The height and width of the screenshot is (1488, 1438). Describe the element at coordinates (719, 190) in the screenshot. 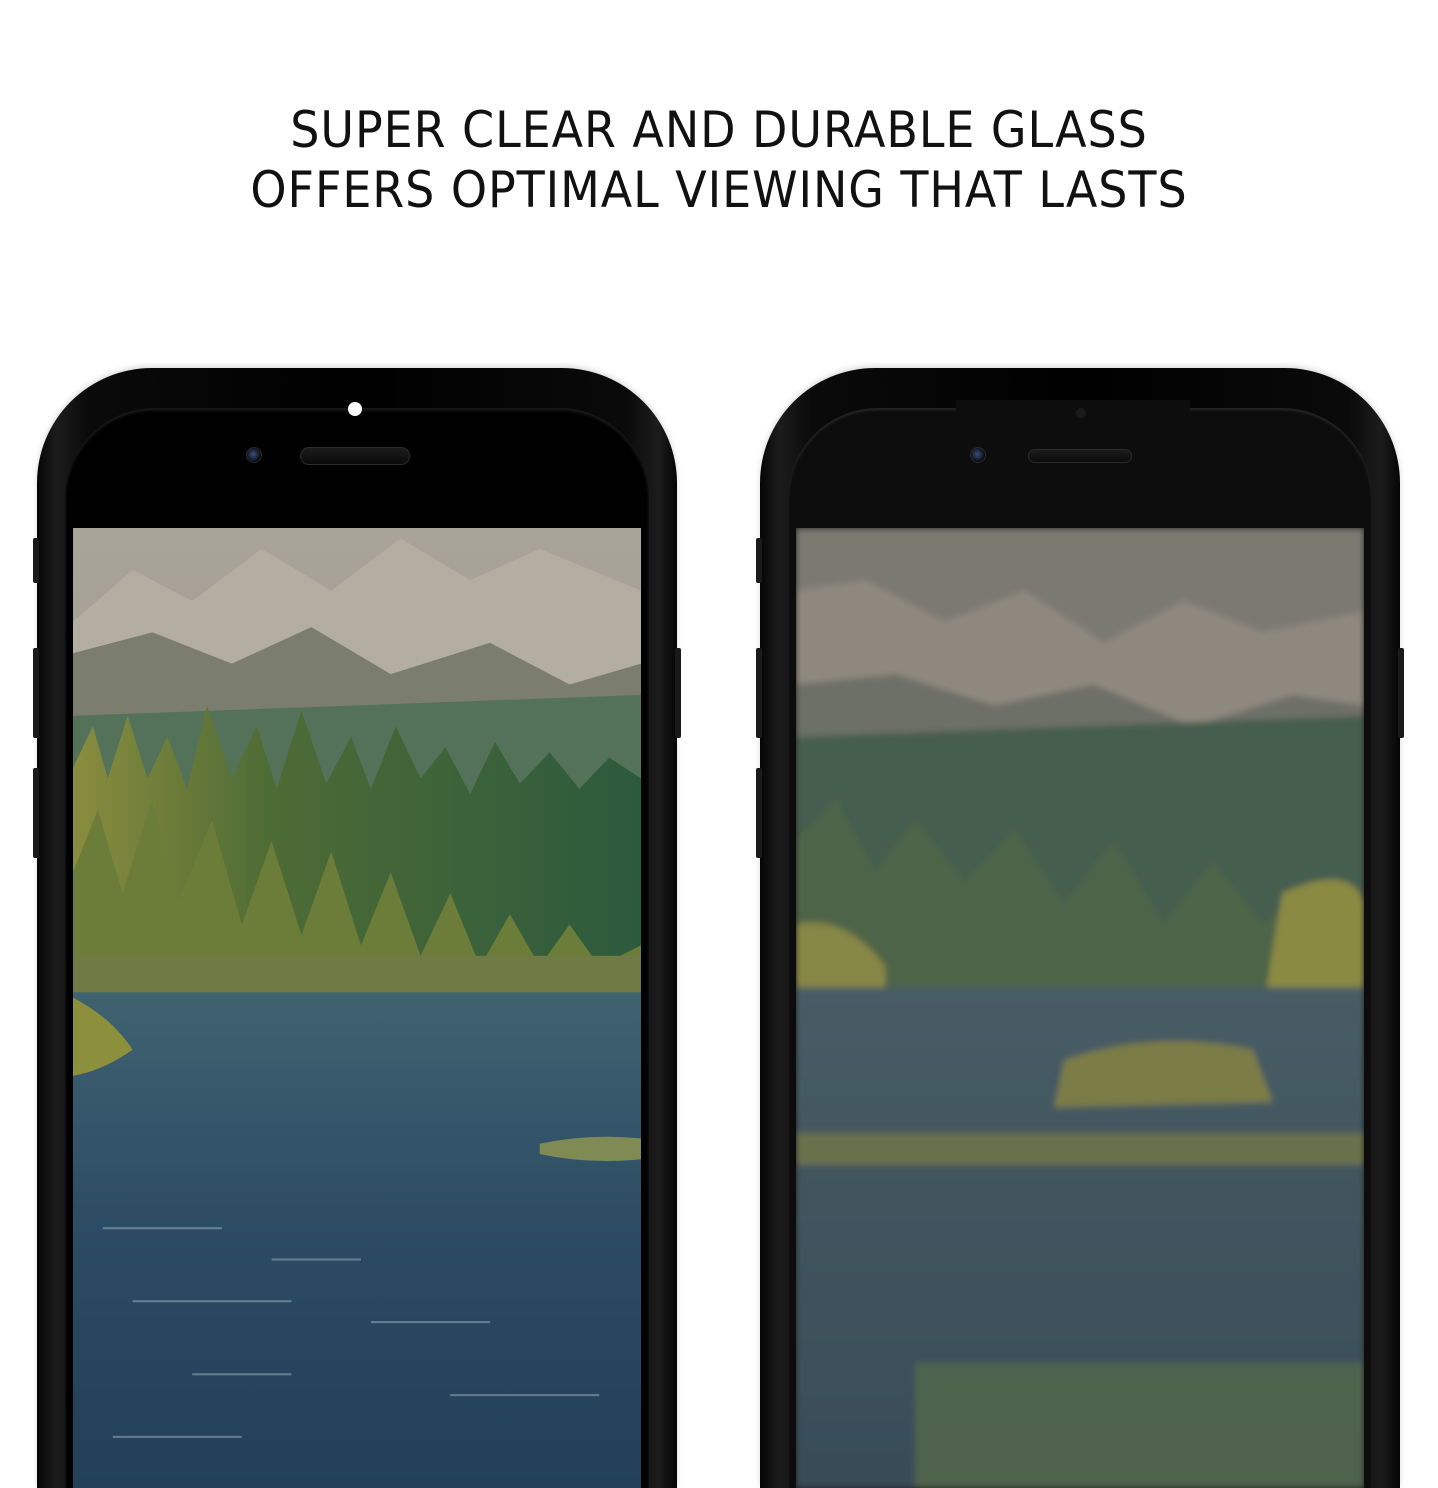

I see `headline-line-2: OFFERS OPTIMAL VIEWING THAT LASTS` at that location.